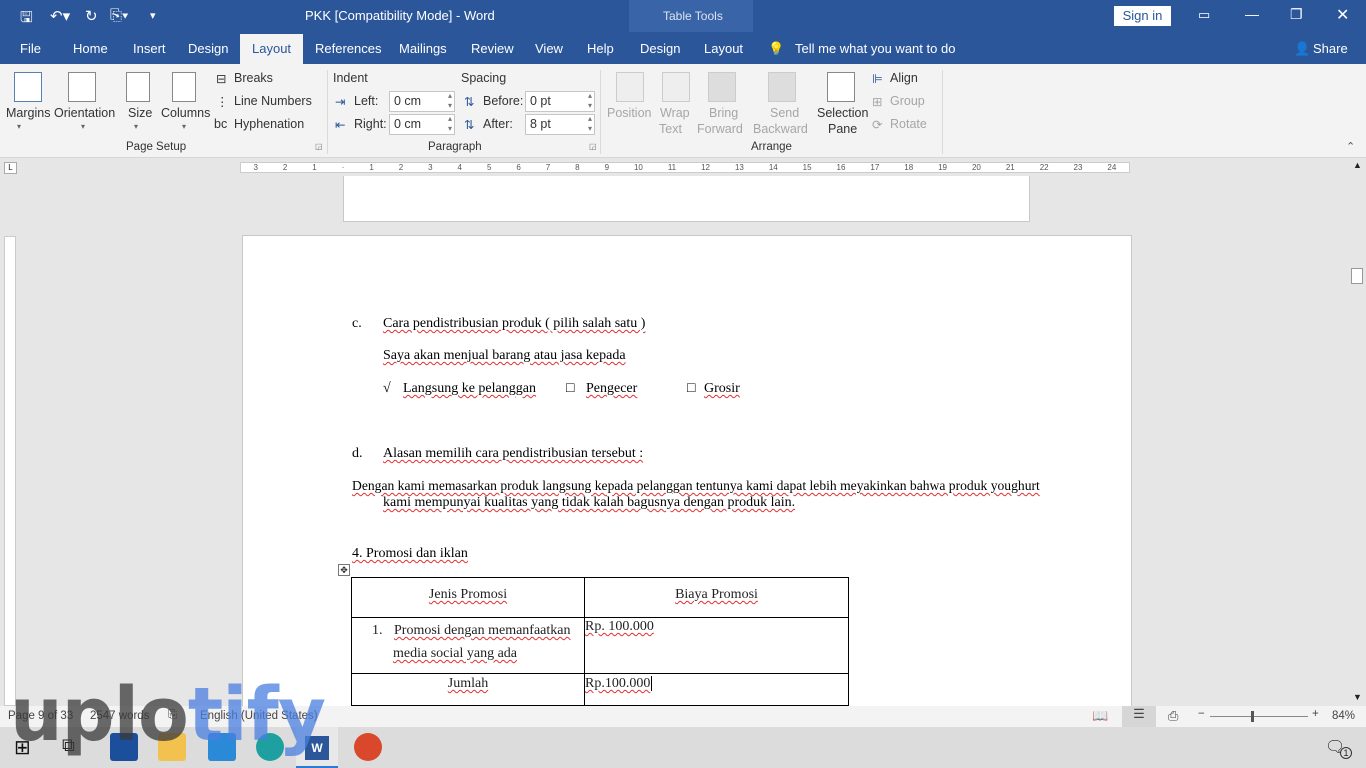  What do you see at coordinates (560, 101) in the screenshot?
I see `spacing-before-input: 0 pt` at bounding box center [560, 101].